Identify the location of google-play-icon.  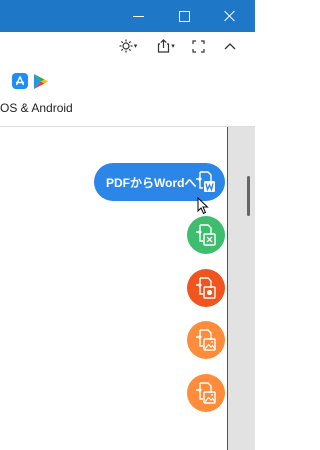
(40, 81).